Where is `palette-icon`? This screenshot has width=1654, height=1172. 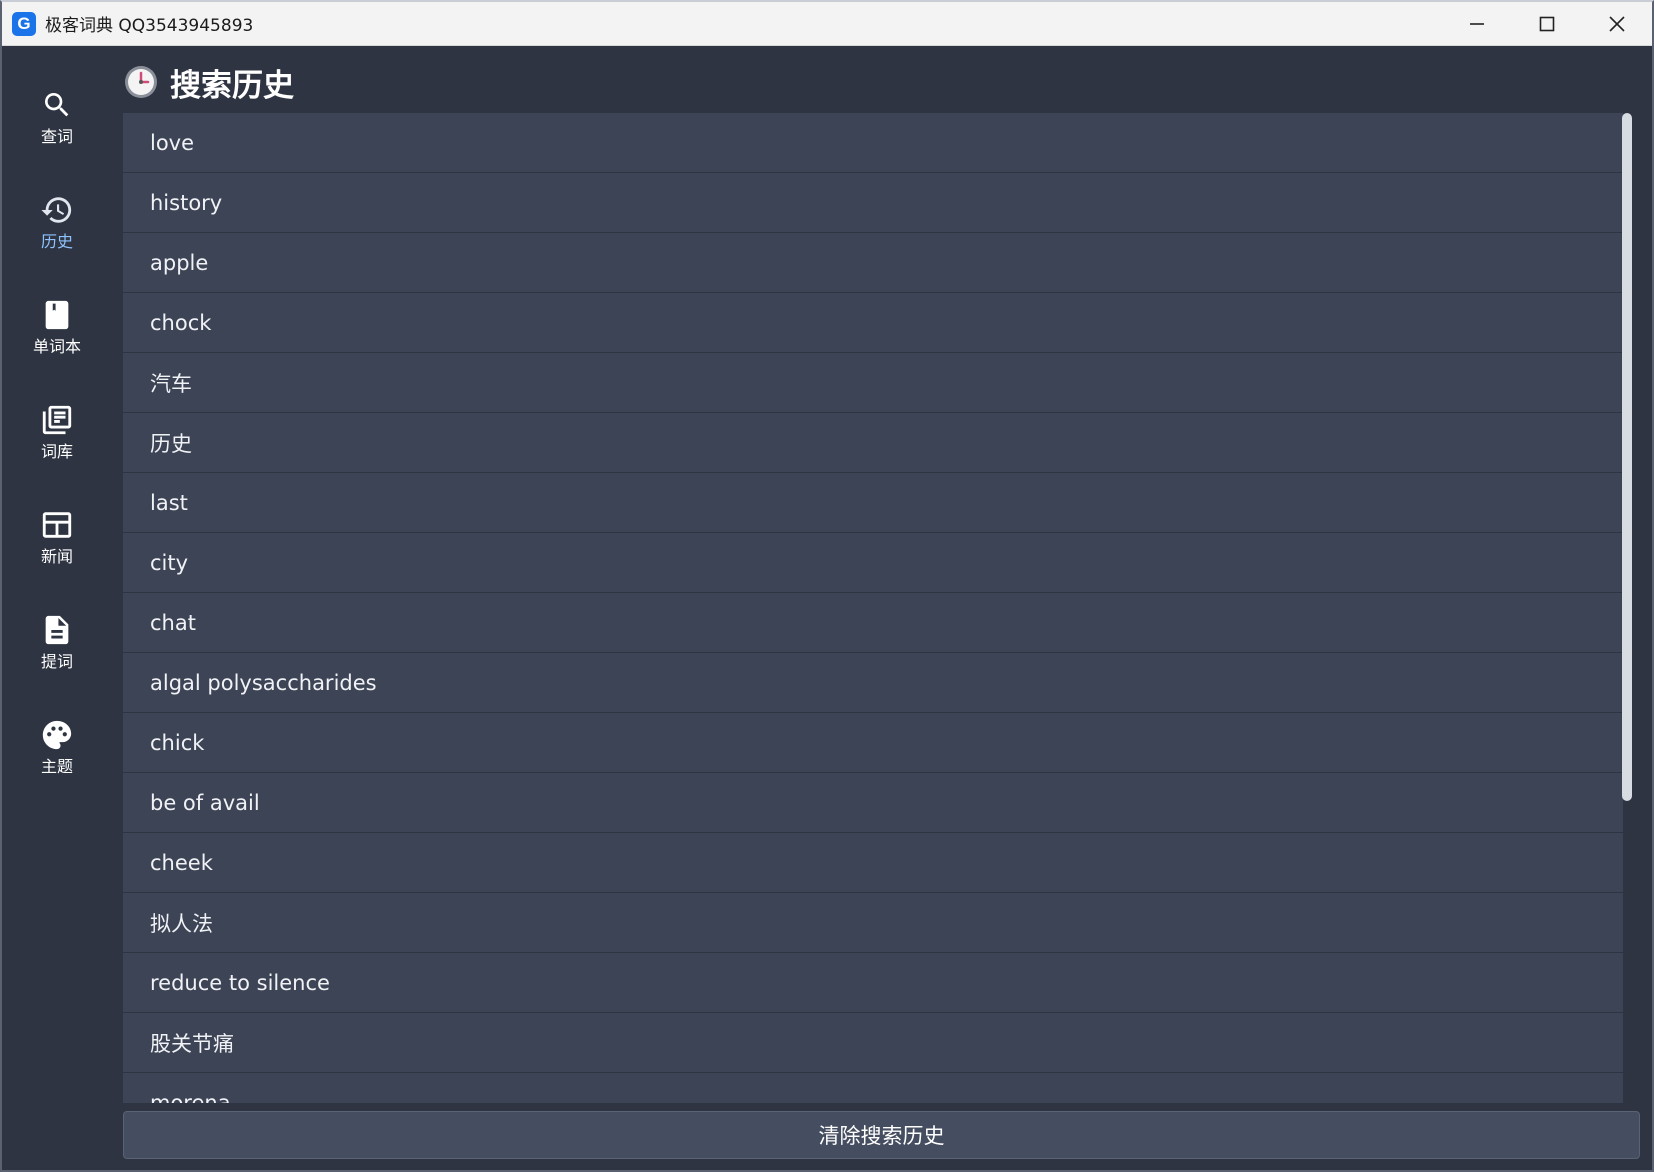 palette-icon is located at coordinates (57, 735).